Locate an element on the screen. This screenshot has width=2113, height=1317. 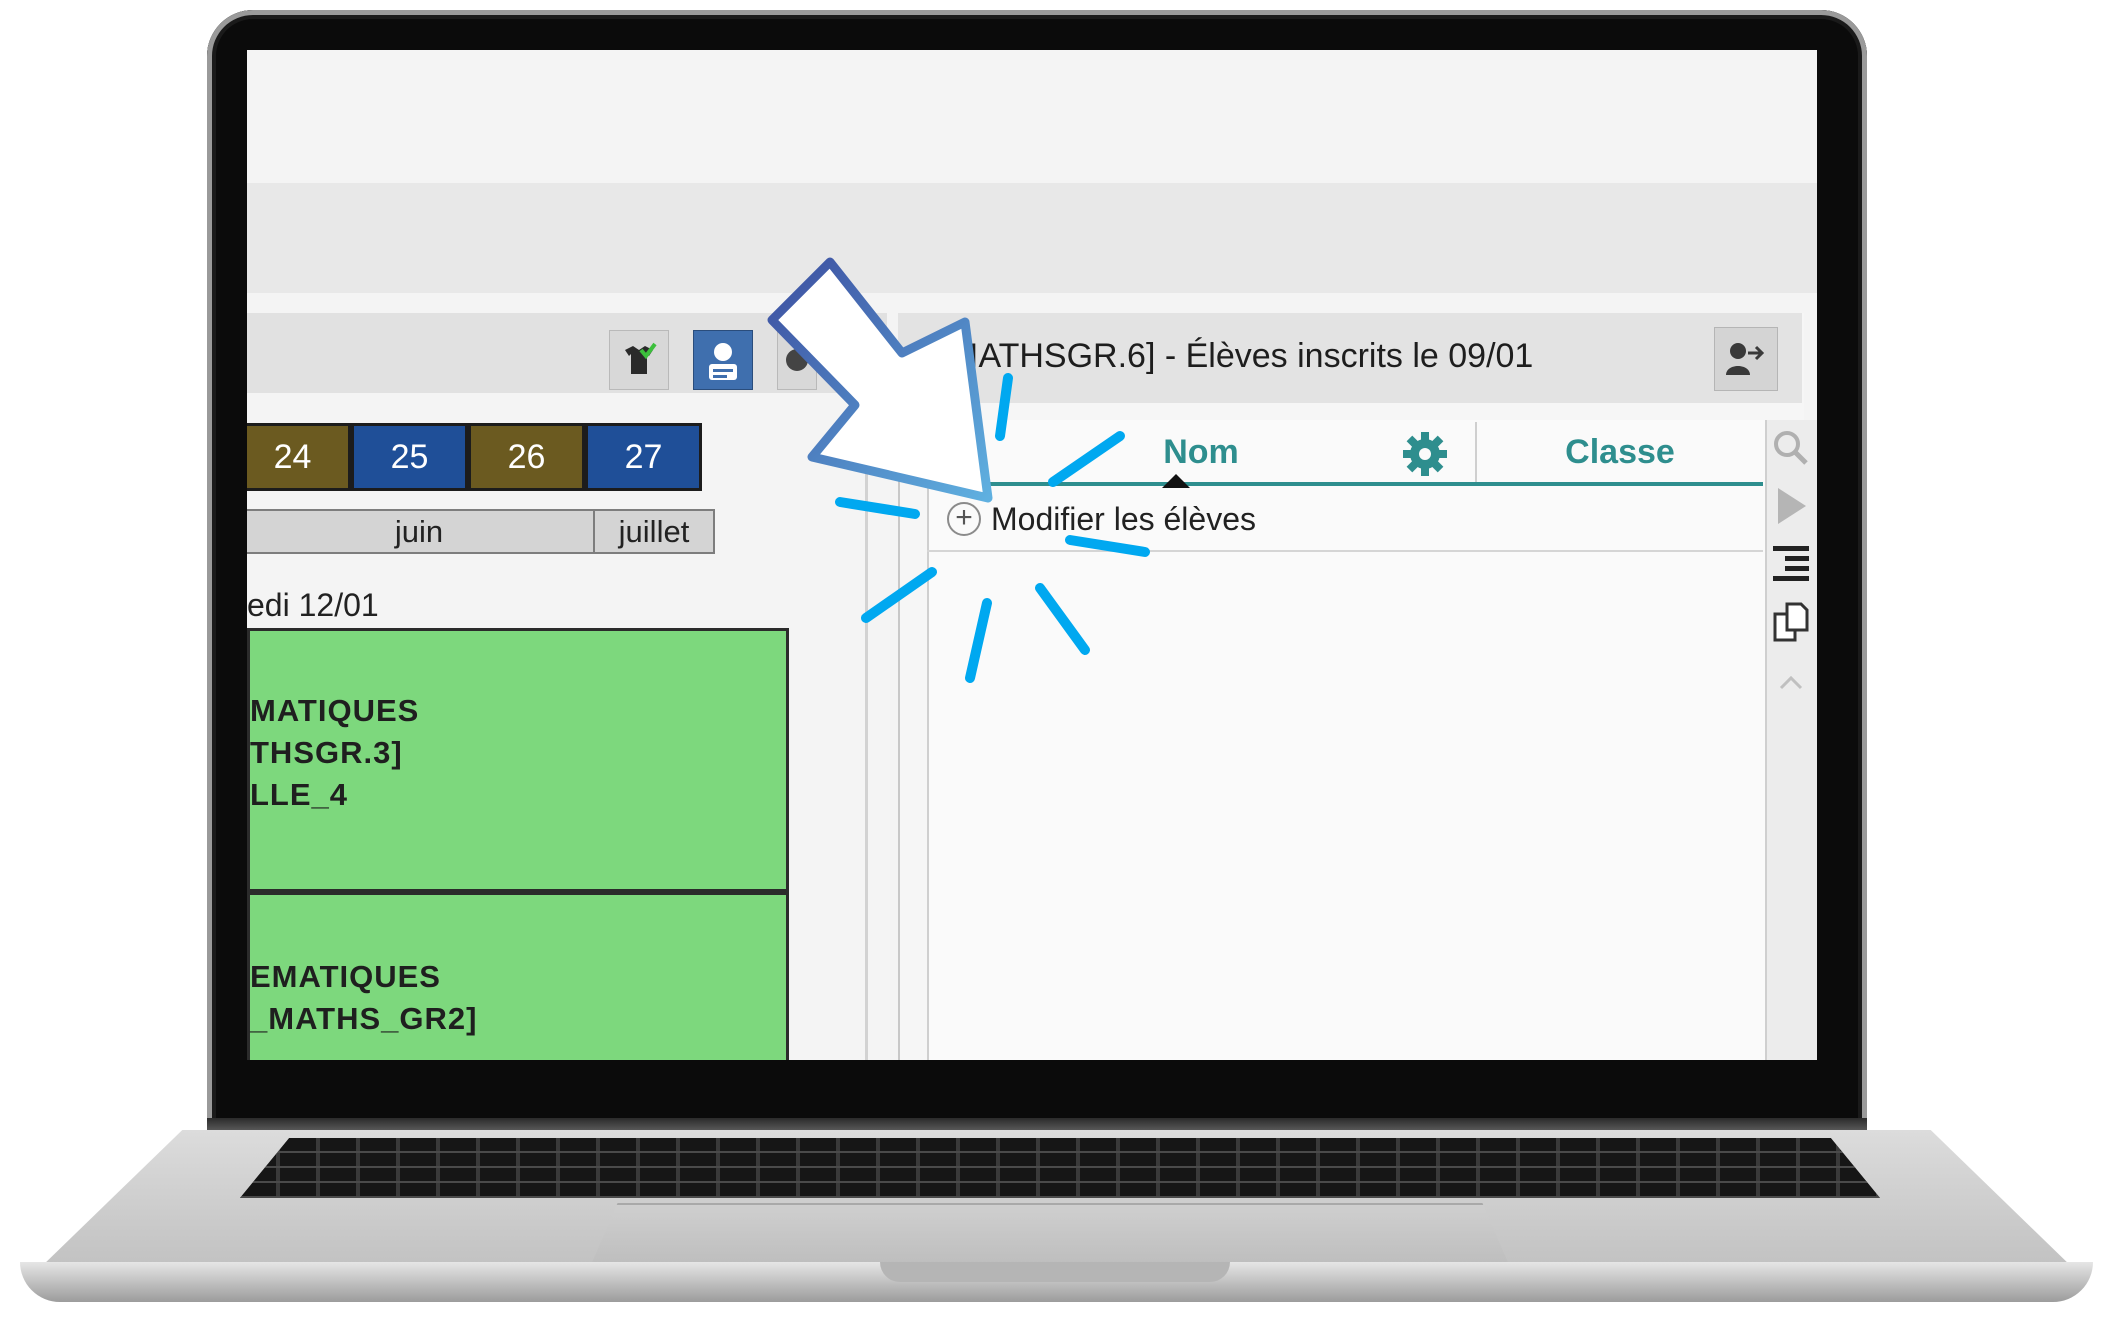
course-line: EMATIQUES is located at coordinates (345, 976).